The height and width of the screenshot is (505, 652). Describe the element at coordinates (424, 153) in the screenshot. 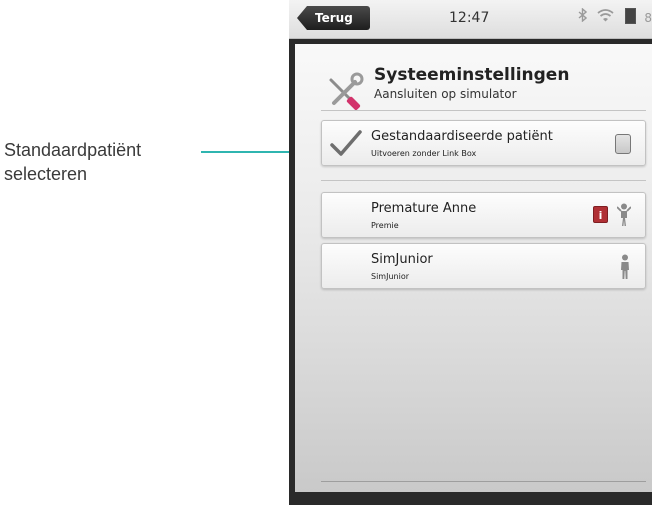

I see `default-patient-subtitle: Uitvoeren zonder Link Box` at that location.